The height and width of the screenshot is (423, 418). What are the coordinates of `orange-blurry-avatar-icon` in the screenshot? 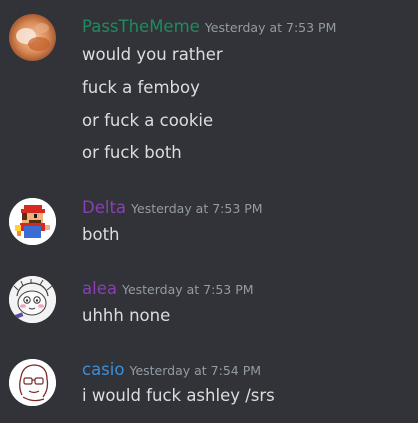 It's located at (32, 37).